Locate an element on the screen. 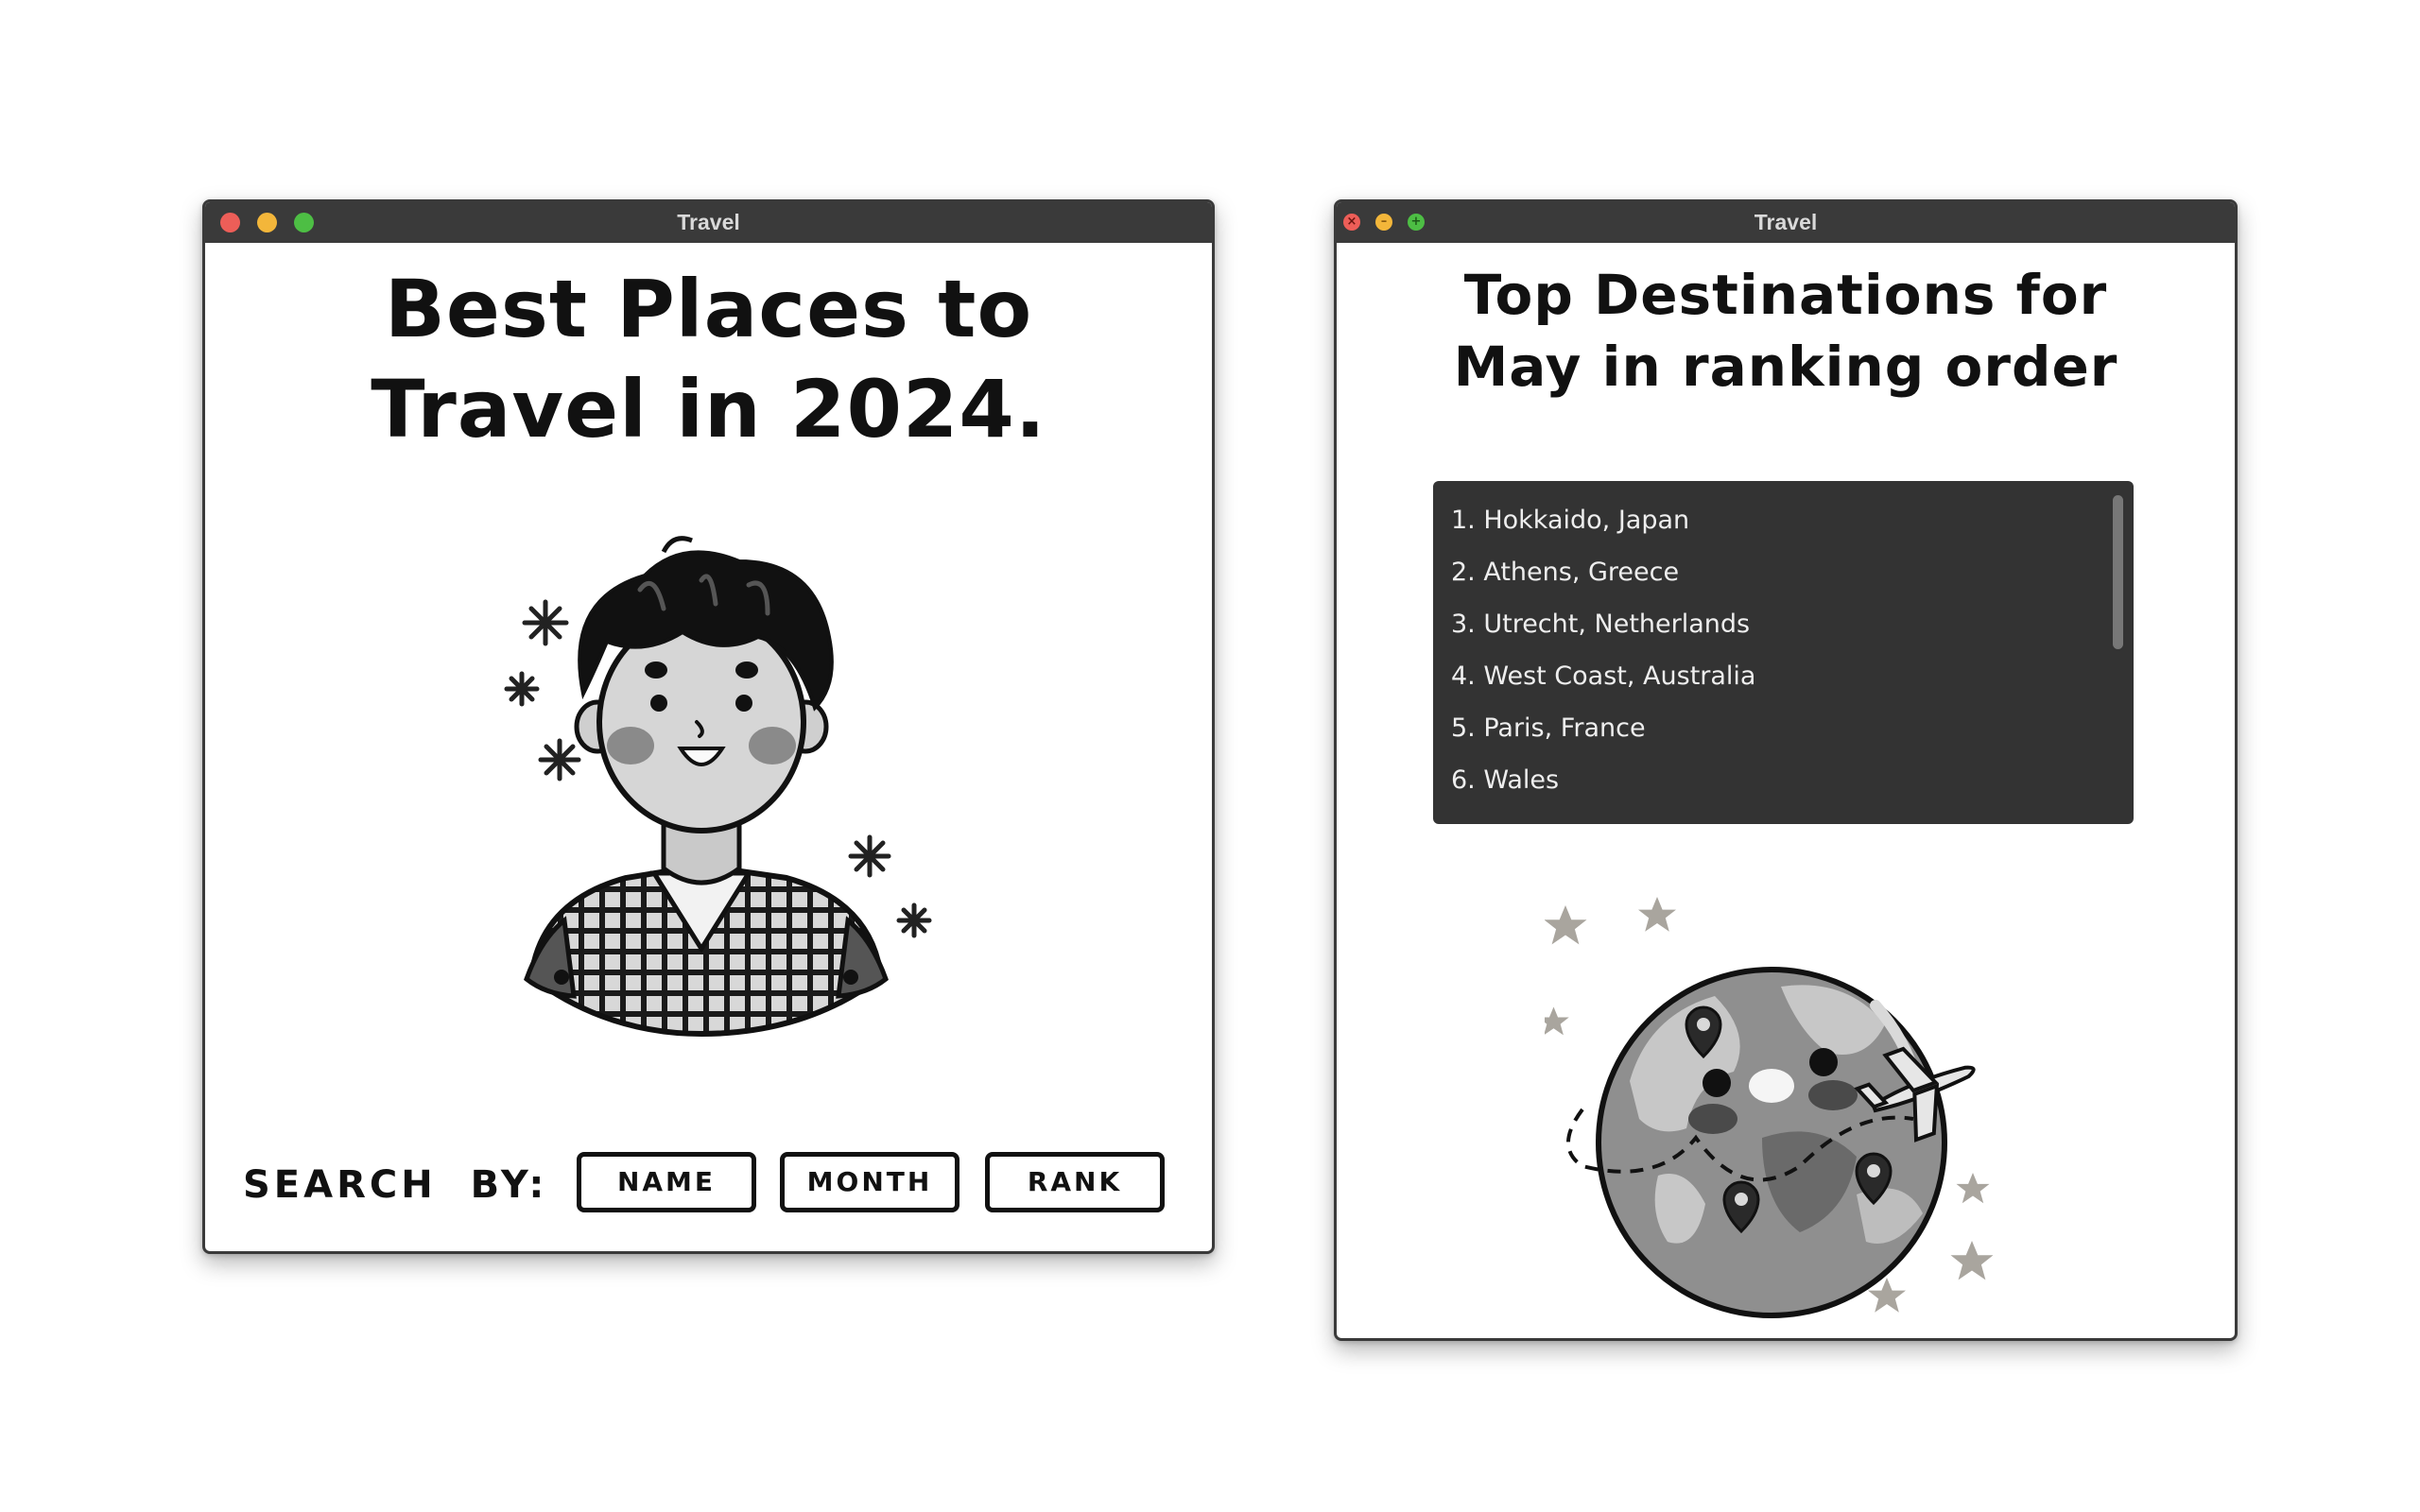 Image resolution: width=2420 pixels, height=1512 pixels. window-titlebar: Travel is located at coordinates (708, 222).